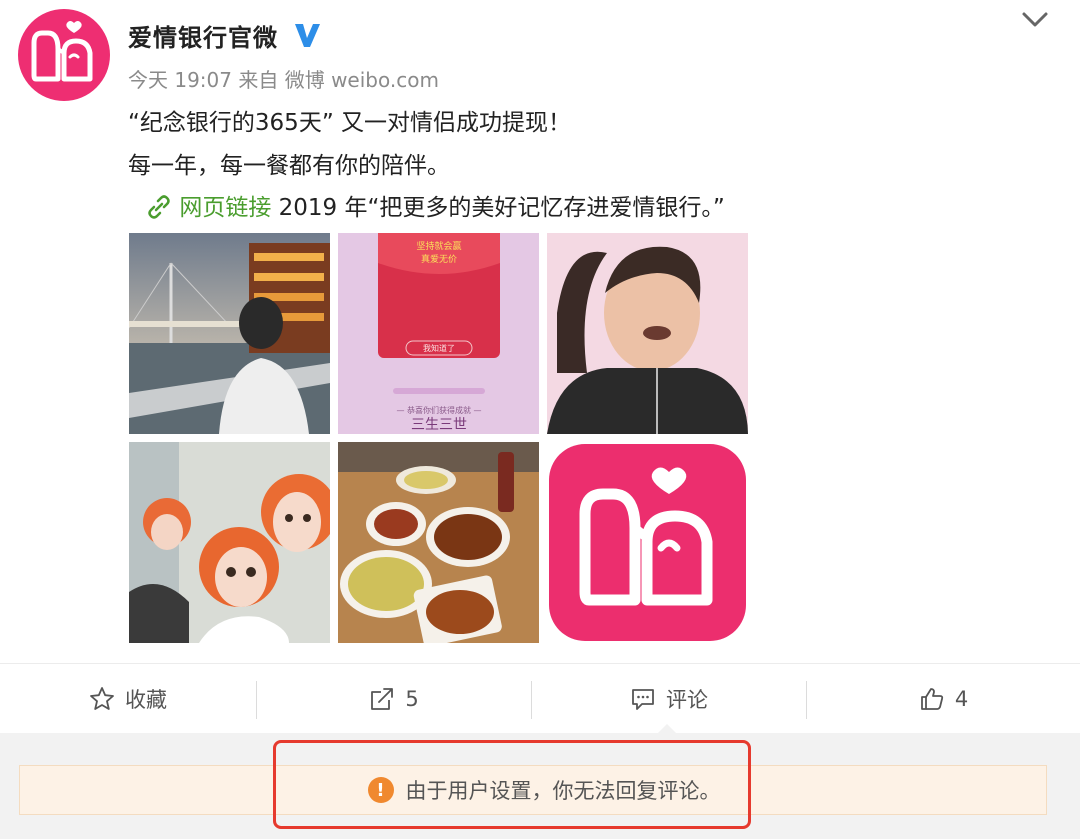  I want to click on share-icon, so click(382, 699).